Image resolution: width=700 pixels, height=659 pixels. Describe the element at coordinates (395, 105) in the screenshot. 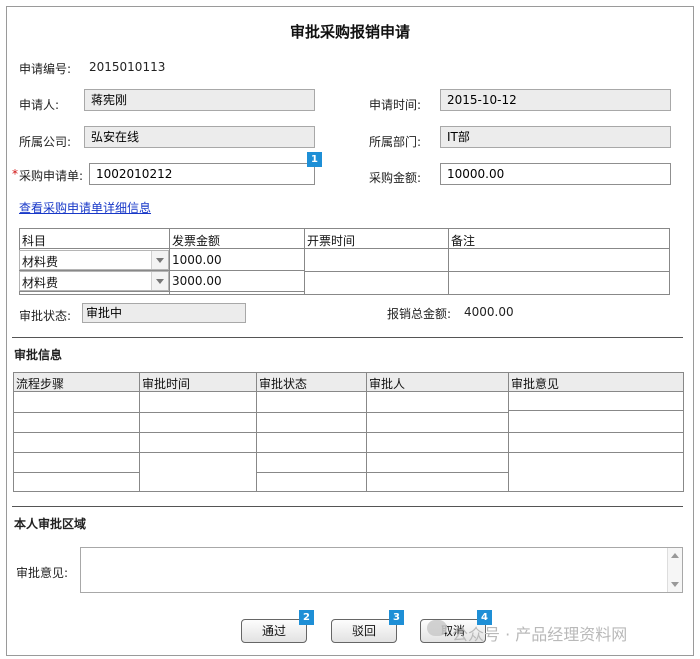

I see `apply-time-label: 申请时间:` at that location.